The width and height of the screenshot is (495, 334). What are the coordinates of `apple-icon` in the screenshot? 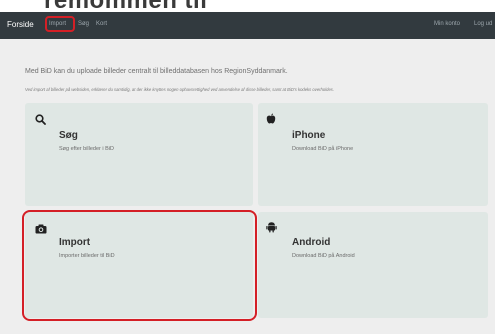 It's located at (271, 120).